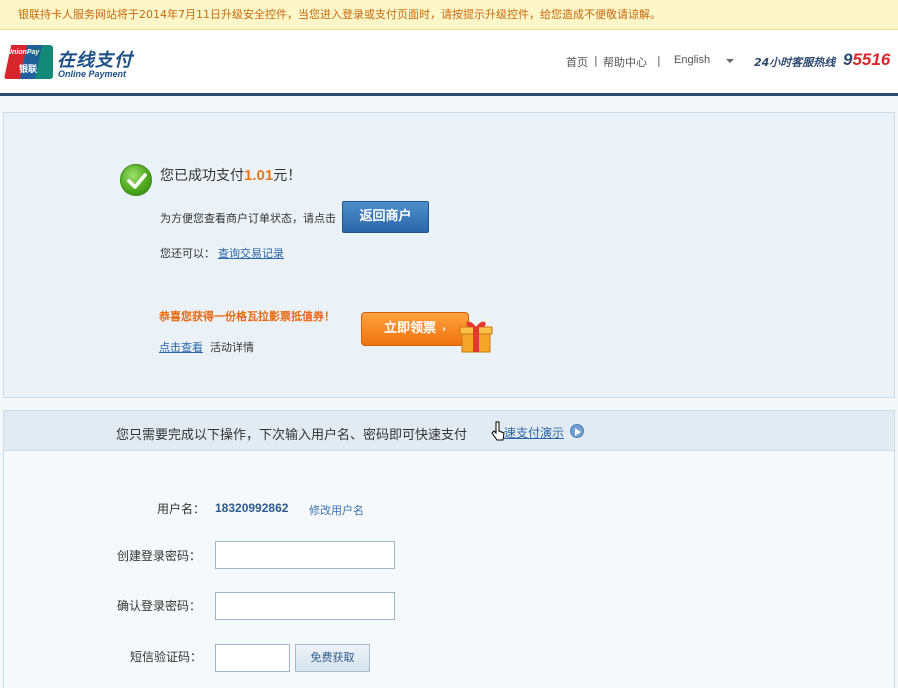  What do you see at coordinates (28, 70) in the screenshot?
I see `logo-badge-cn-text: 银联` at bounding box center [28, 70].